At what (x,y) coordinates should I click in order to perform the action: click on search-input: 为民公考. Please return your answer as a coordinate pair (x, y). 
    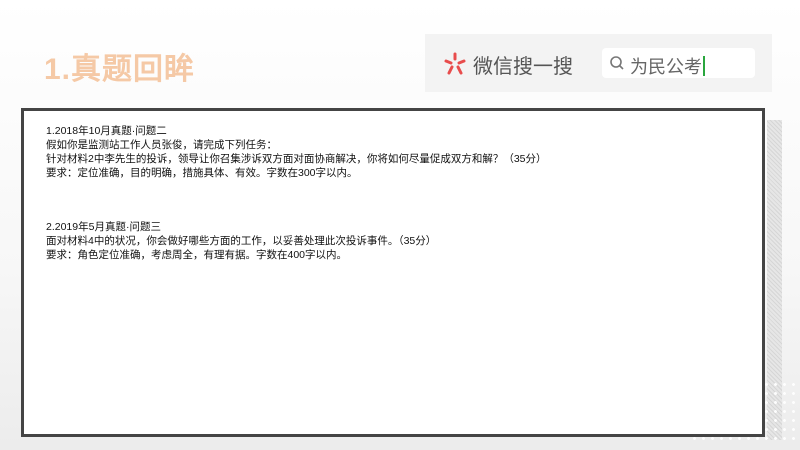
    Looking at the image, I should click on (678, 63).